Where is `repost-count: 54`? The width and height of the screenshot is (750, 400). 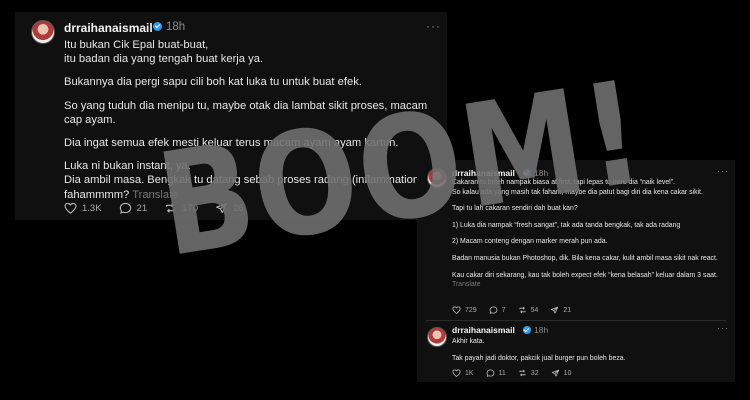 repost-count: 54 is located at coordinates (534, 310).